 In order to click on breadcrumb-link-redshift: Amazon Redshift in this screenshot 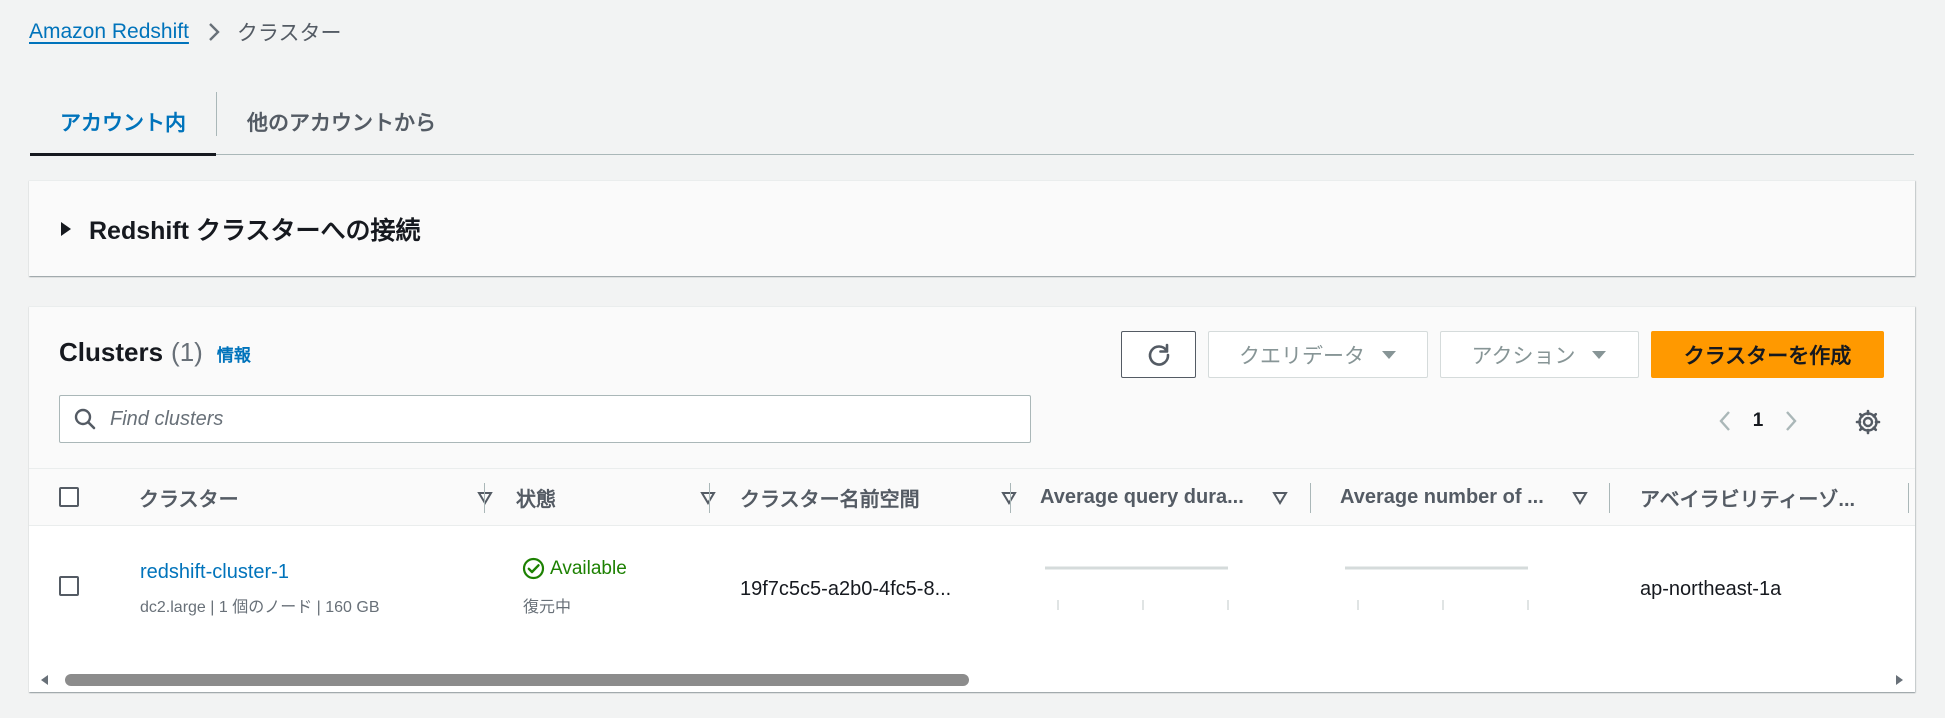, I will do `click(109, 32)`.